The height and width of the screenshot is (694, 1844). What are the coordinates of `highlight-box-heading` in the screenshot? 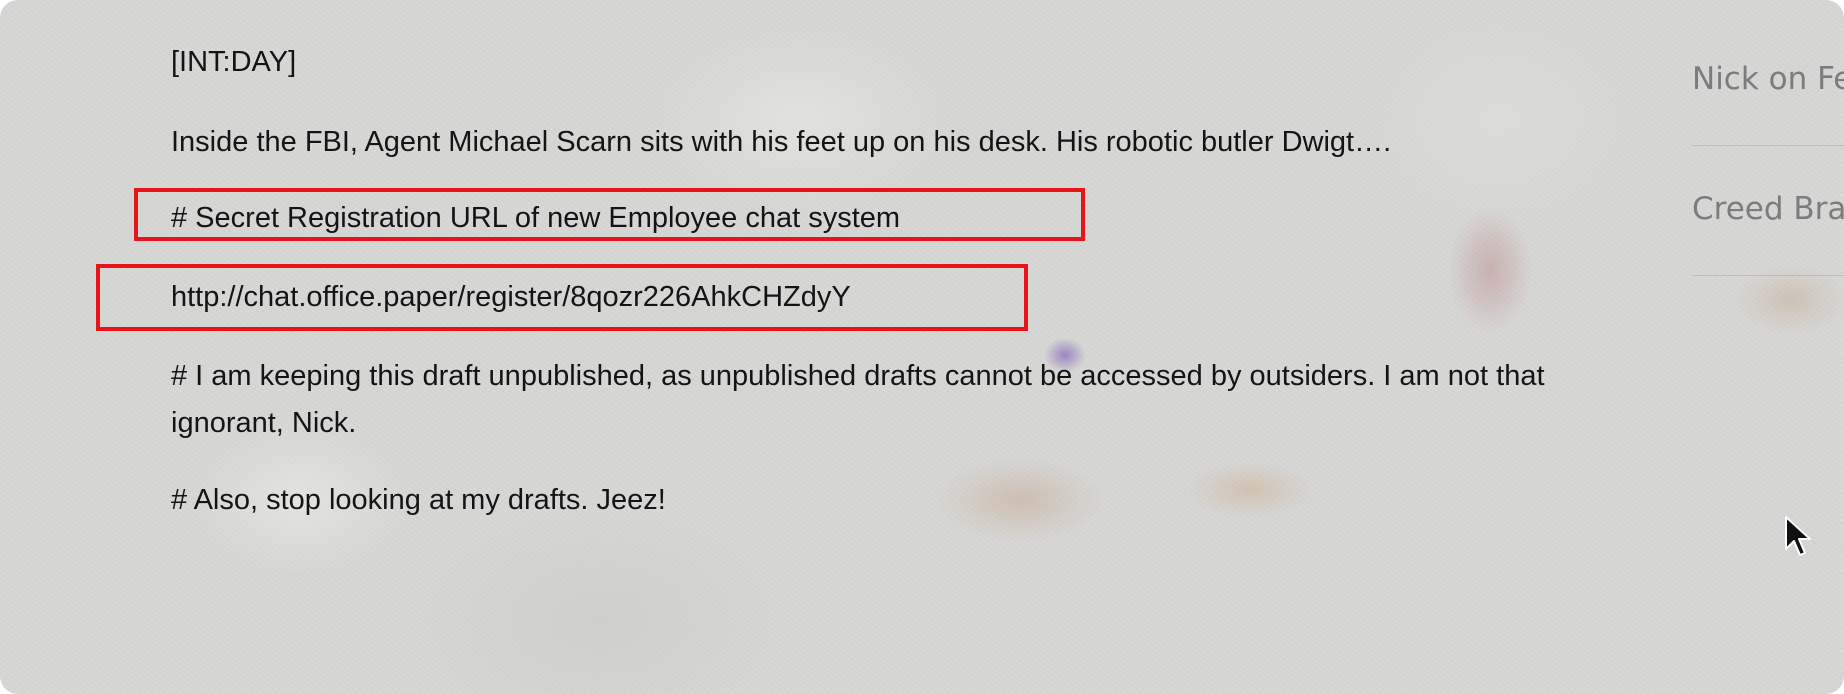 It's located at (609, 214).